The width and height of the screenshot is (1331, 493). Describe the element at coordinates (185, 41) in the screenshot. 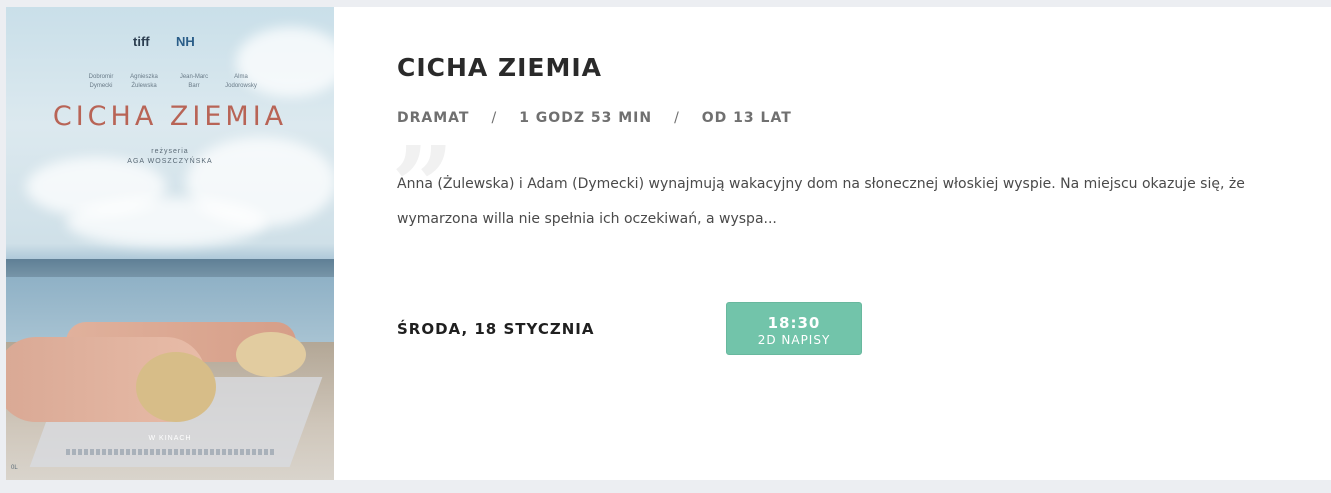

I see `nh-logo: NH` at that location.